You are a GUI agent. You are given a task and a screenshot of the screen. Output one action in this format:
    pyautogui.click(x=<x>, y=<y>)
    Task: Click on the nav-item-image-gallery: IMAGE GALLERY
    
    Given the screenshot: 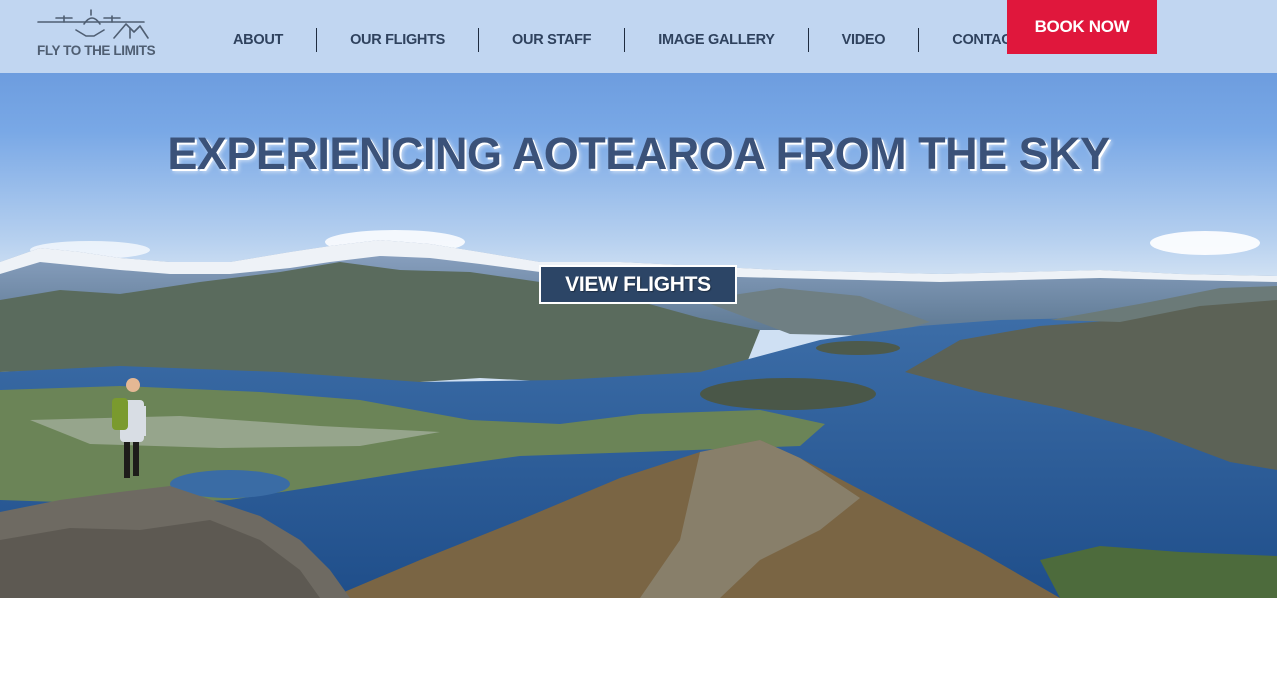 What is the action you would take?
    pyautogui.click(x=717, y=40)
    